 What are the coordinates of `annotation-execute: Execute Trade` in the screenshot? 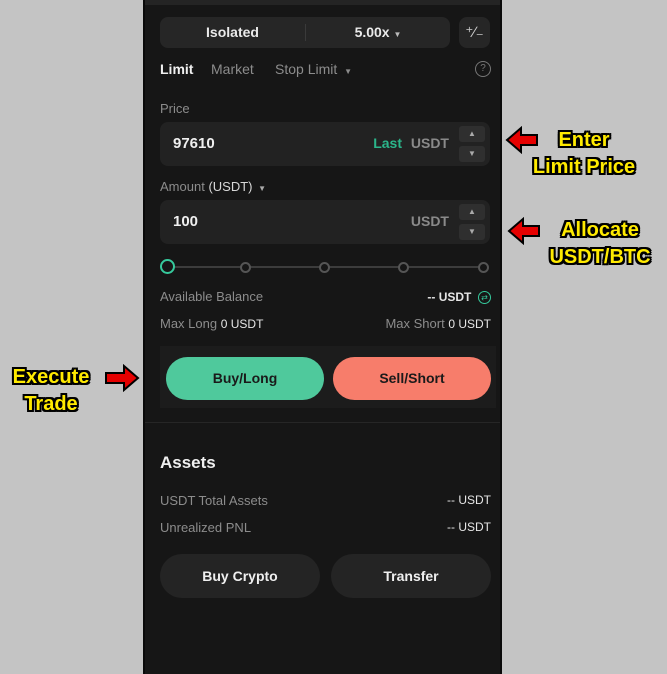 It's located at (51, 391).